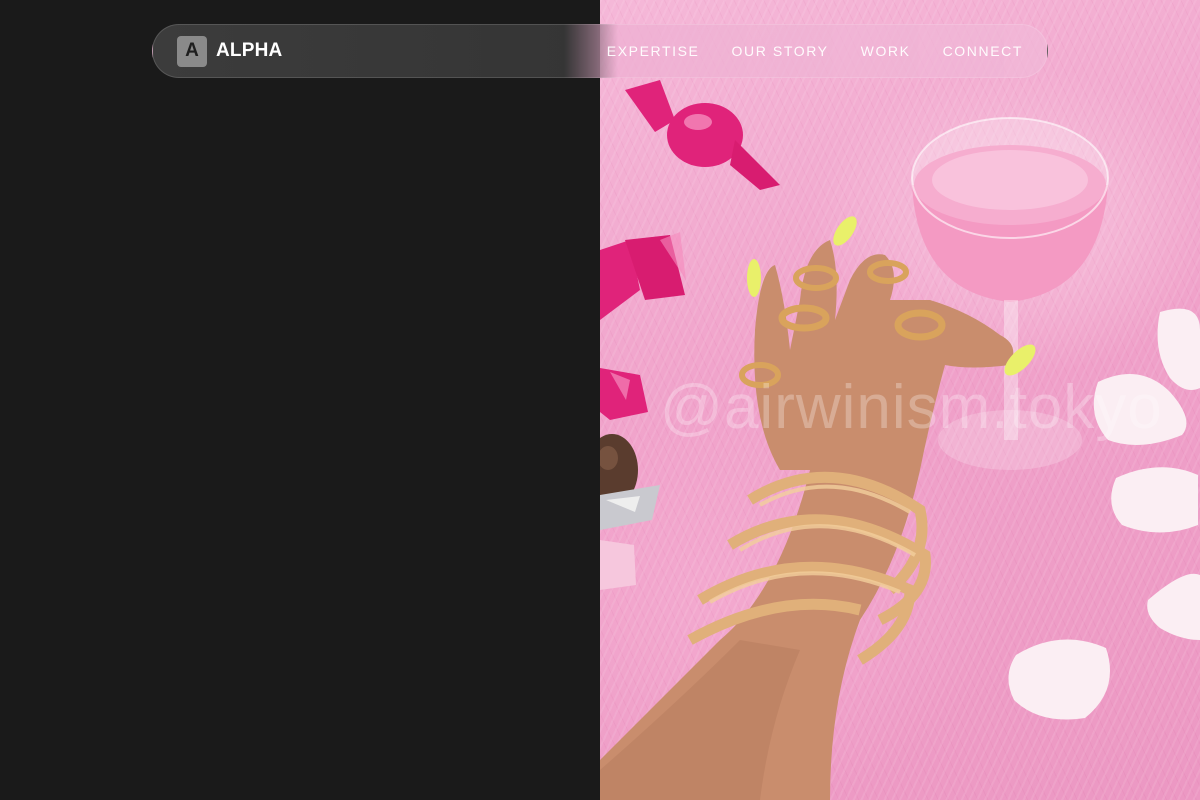 This screenshot has height=800, width=1200. I want to click on candy-left-mid, so click(624, 394).